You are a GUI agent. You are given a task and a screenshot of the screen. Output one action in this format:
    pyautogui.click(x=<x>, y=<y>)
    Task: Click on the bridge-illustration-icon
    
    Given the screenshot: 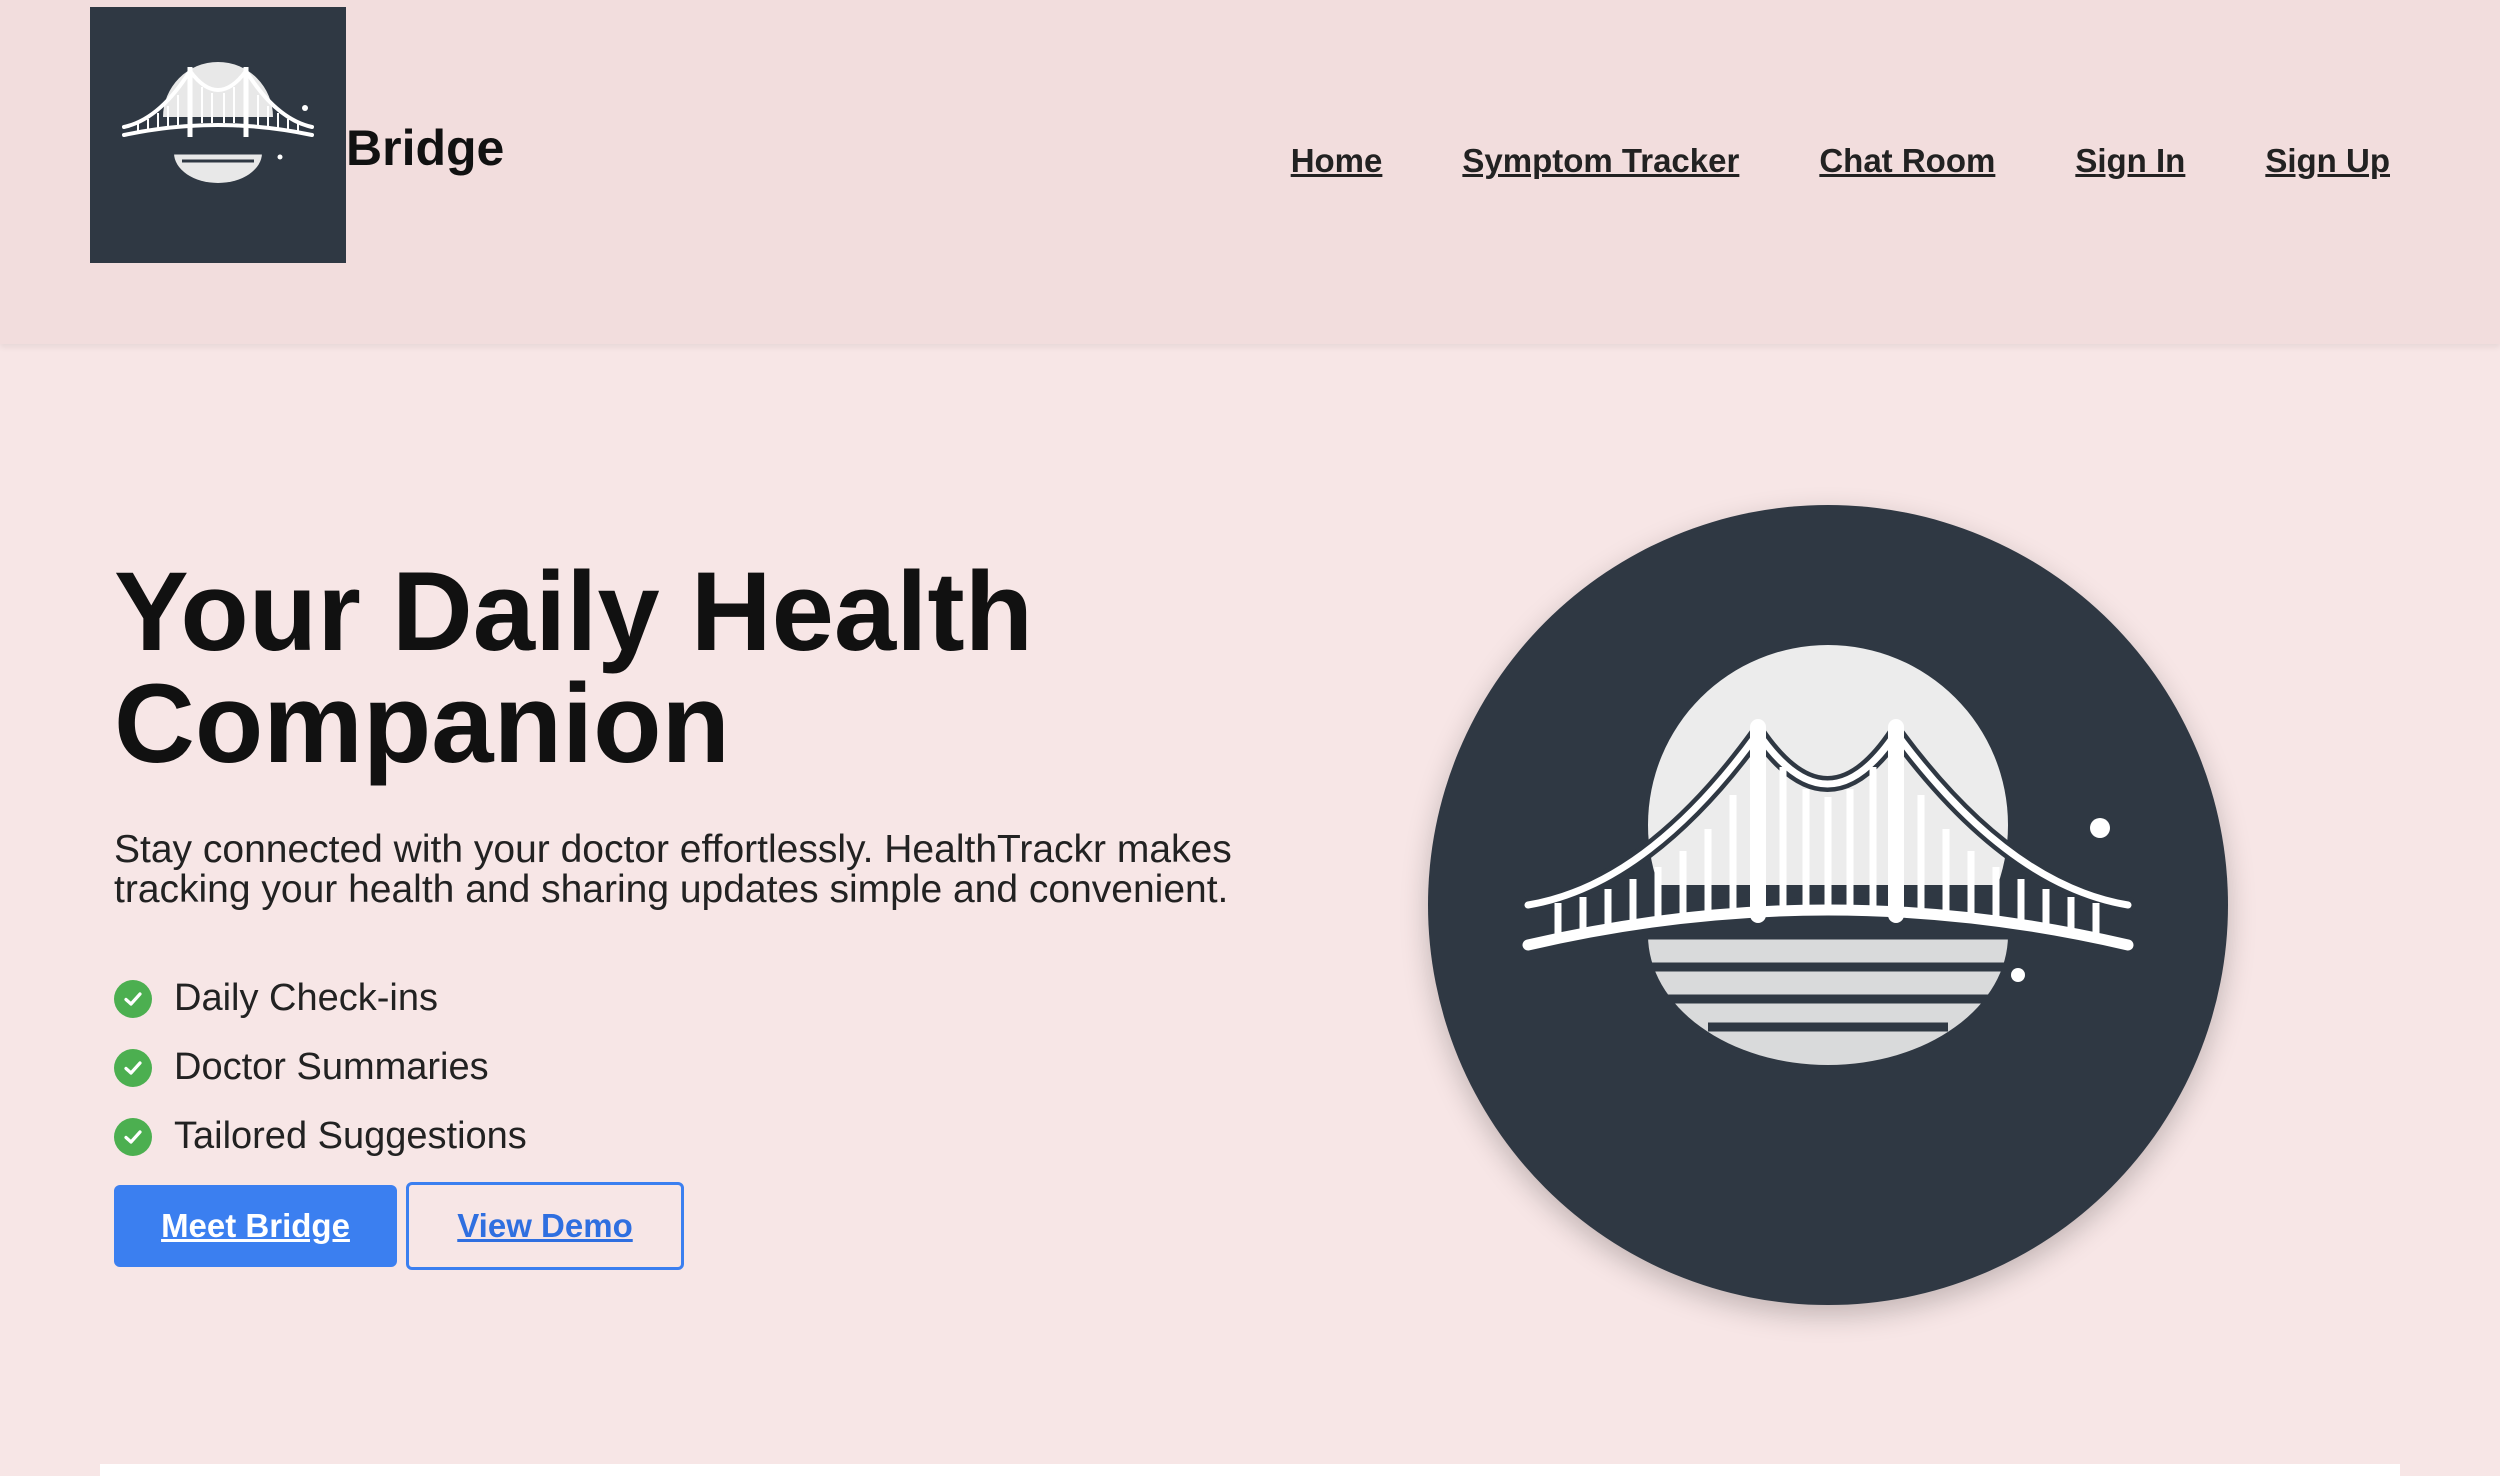 What is the action you would take?
    pyautogui.click(x=1828, y=865)
    